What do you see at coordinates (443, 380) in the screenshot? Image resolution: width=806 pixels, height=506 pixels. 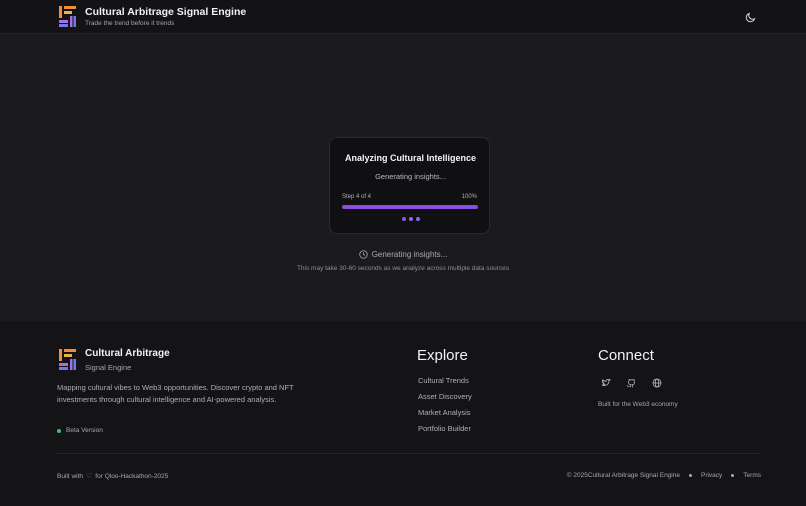 I see `explore-link-cultural-trends: Cultural Trends` at bounding box center [443, 380].